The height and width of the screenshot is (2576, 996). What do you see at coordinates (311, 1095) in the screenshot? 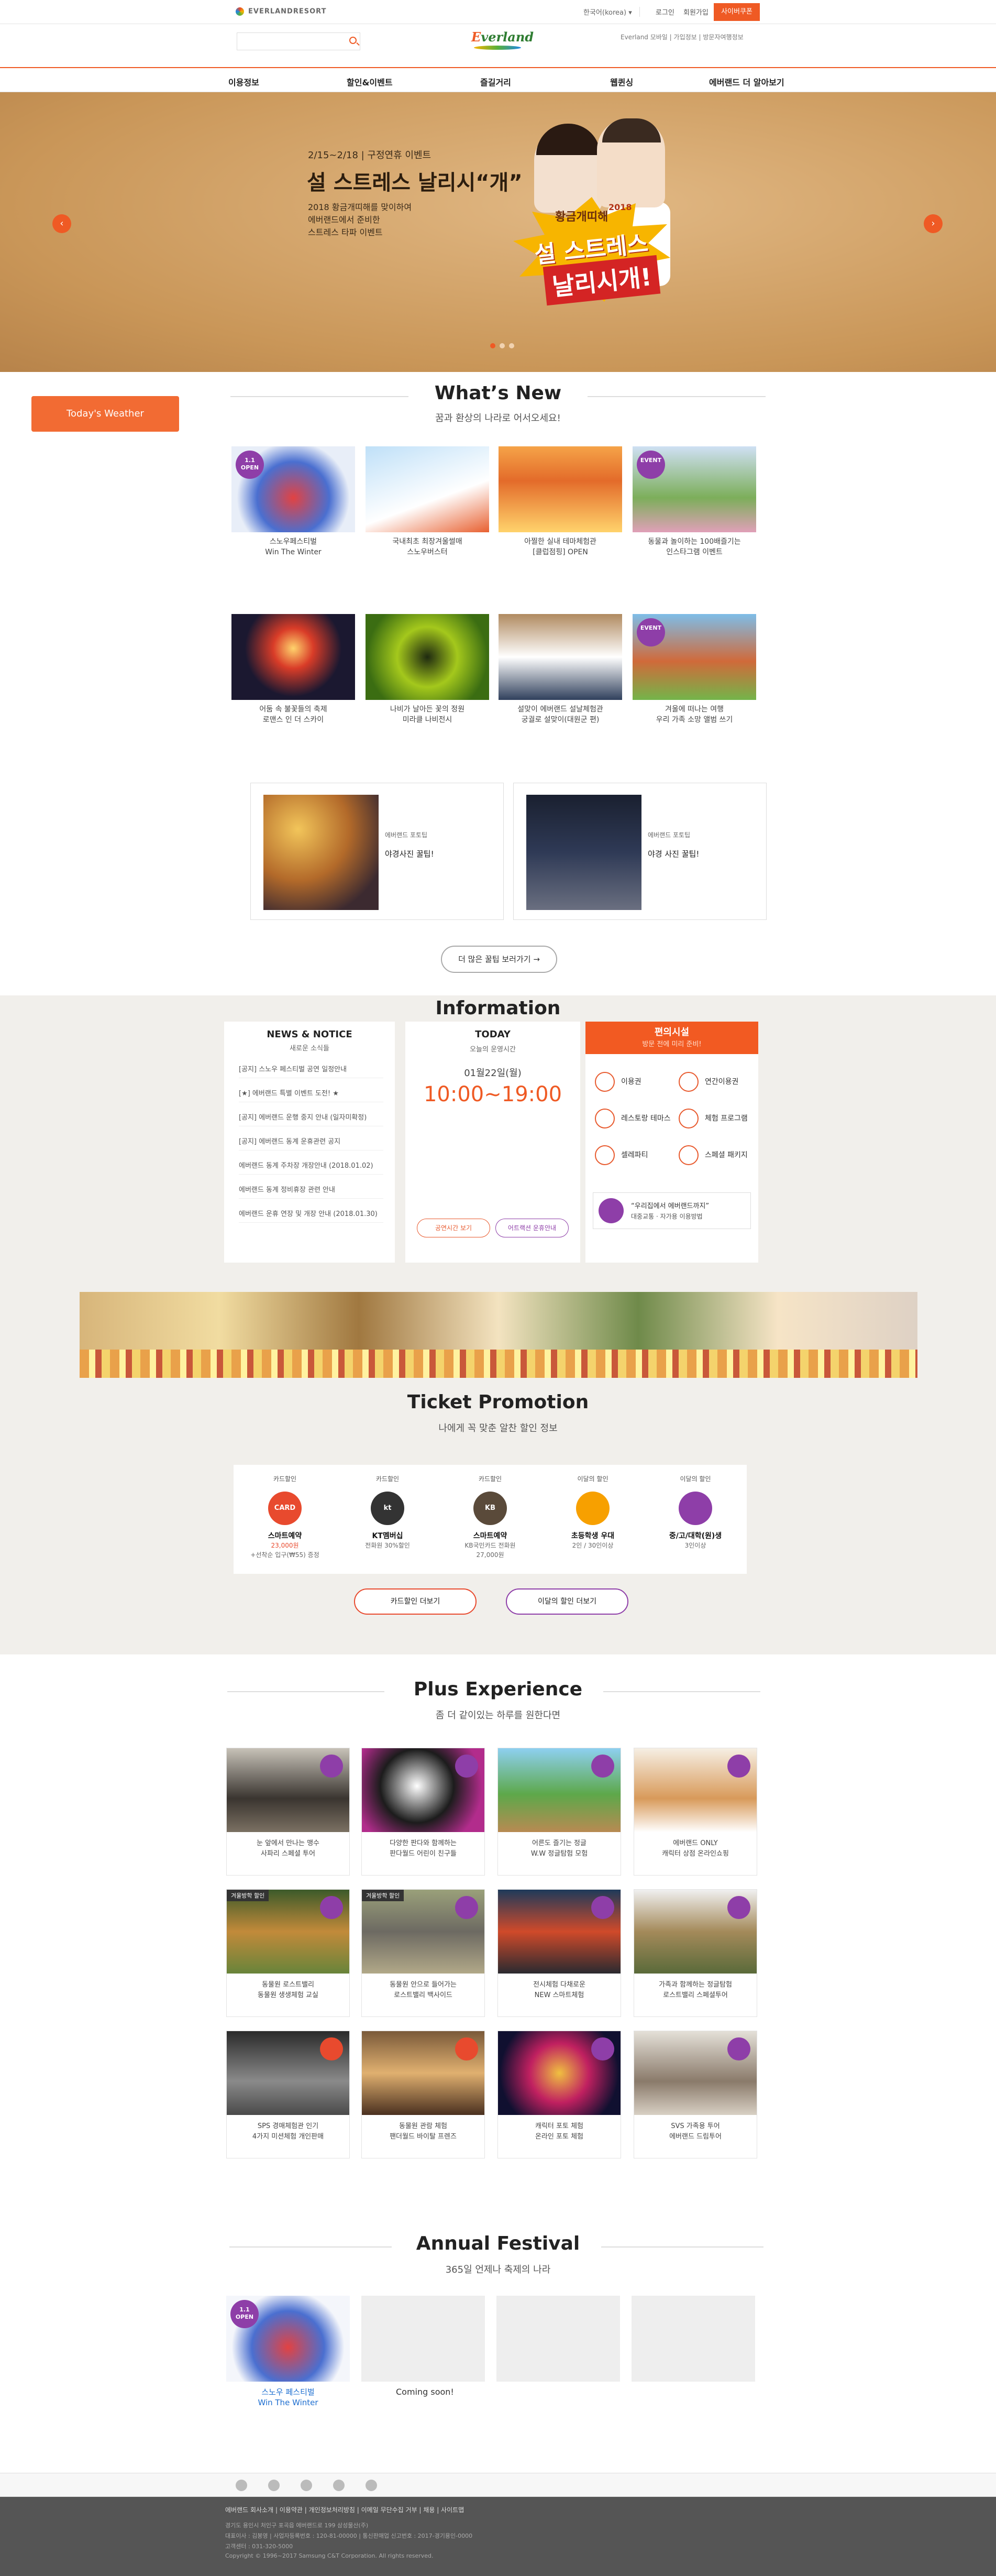
I see `news-item: [★] 에버랜드 특별 이벤트 도전! ★` at bounding box center [311, 1095].